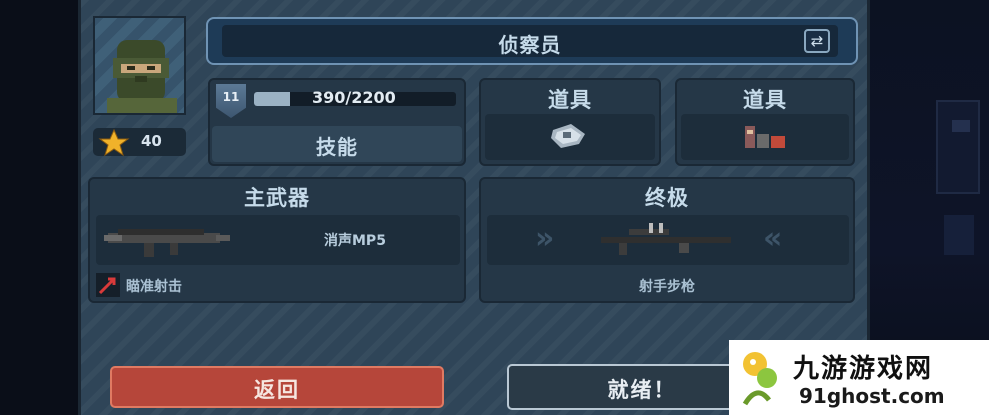 The height and width of the screenshot is (415, 989). Describe the element at coordinates (139, 142) in the screenshot. I see `star-rank: 40` at that location.